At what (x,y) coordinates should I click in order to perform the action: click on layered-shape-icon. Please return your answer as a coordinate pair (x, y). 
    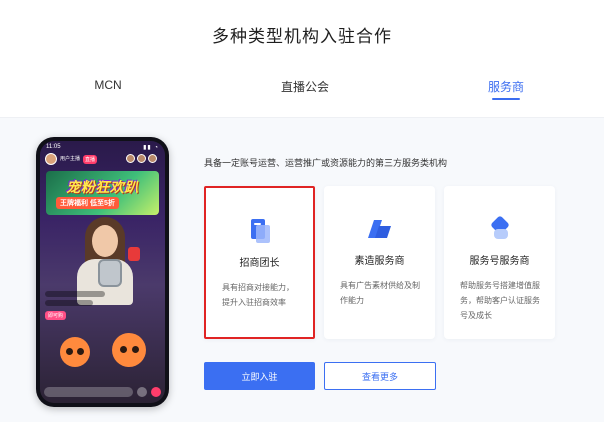
    Looking at the image, I should click on (379, 229).